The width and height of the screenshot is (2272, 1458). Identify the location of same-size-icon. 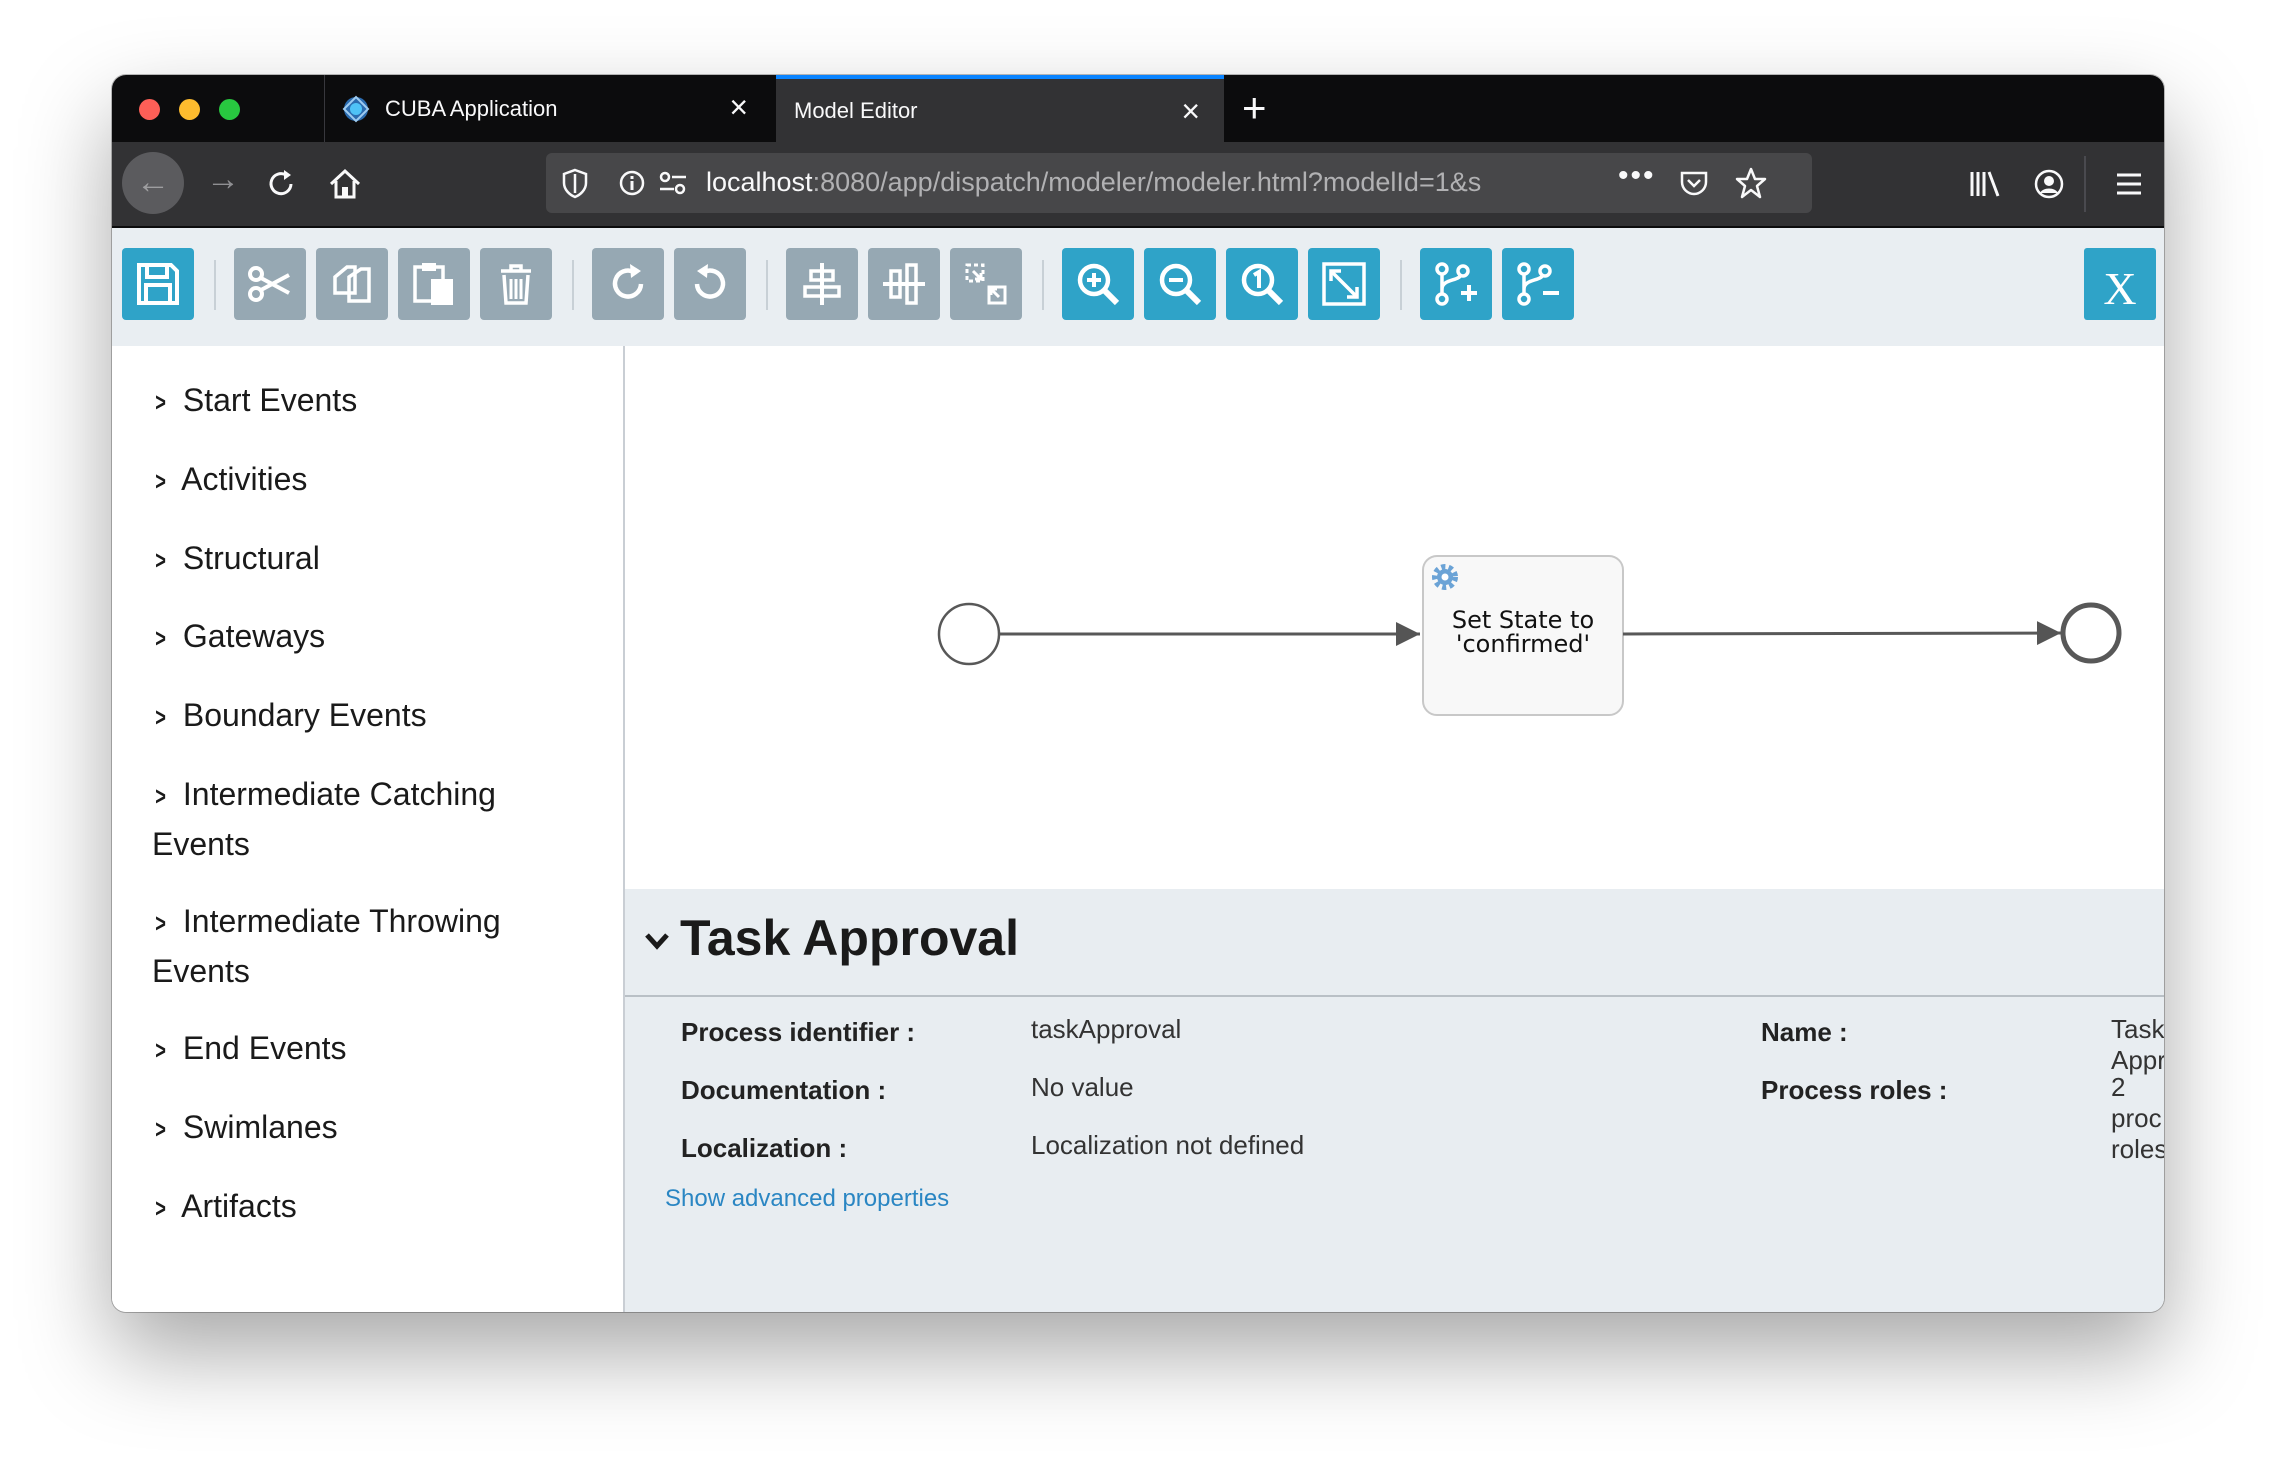
(986, 284).